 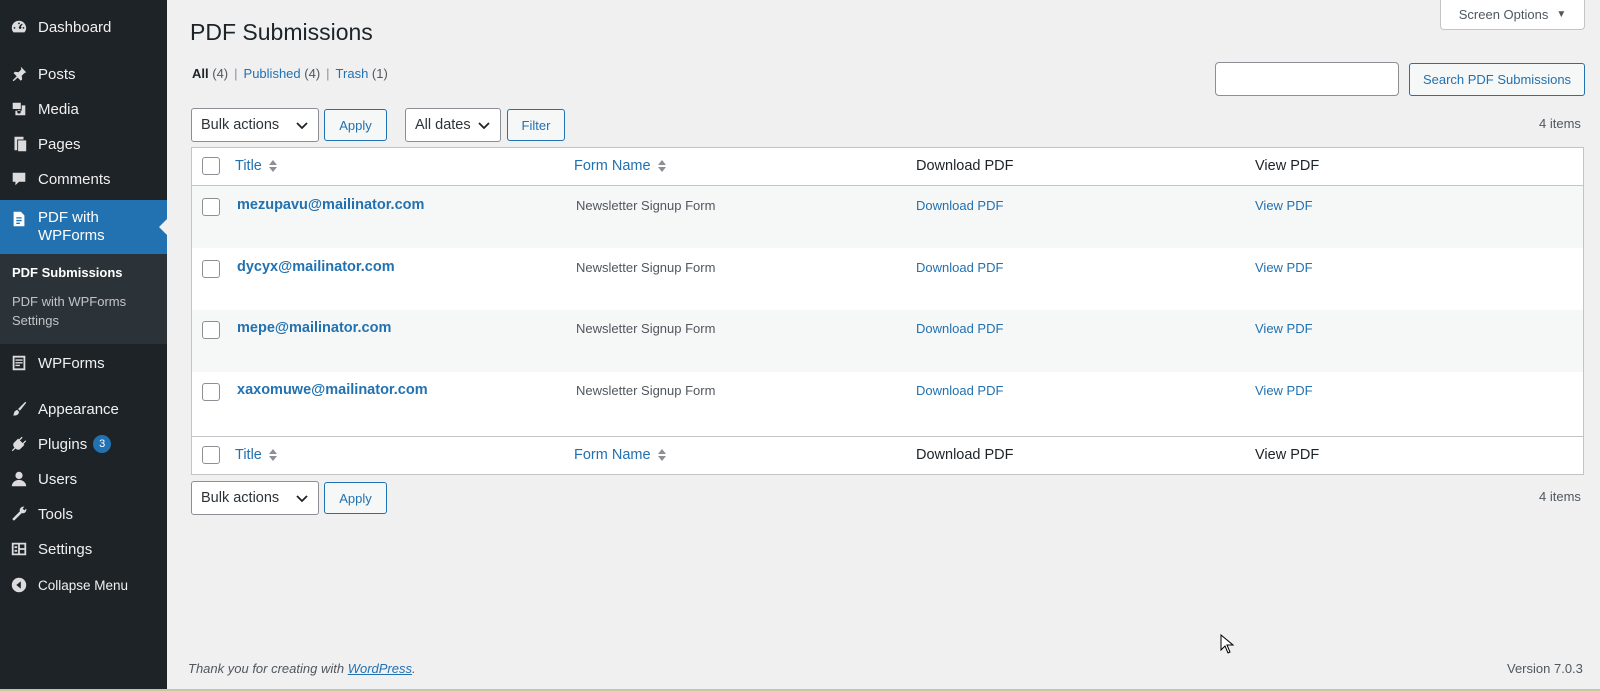 What do you see at coordinates (83, 409) in the screenshot?
I see `menu-appearance: Appearance` at bounding box center [83, 409].